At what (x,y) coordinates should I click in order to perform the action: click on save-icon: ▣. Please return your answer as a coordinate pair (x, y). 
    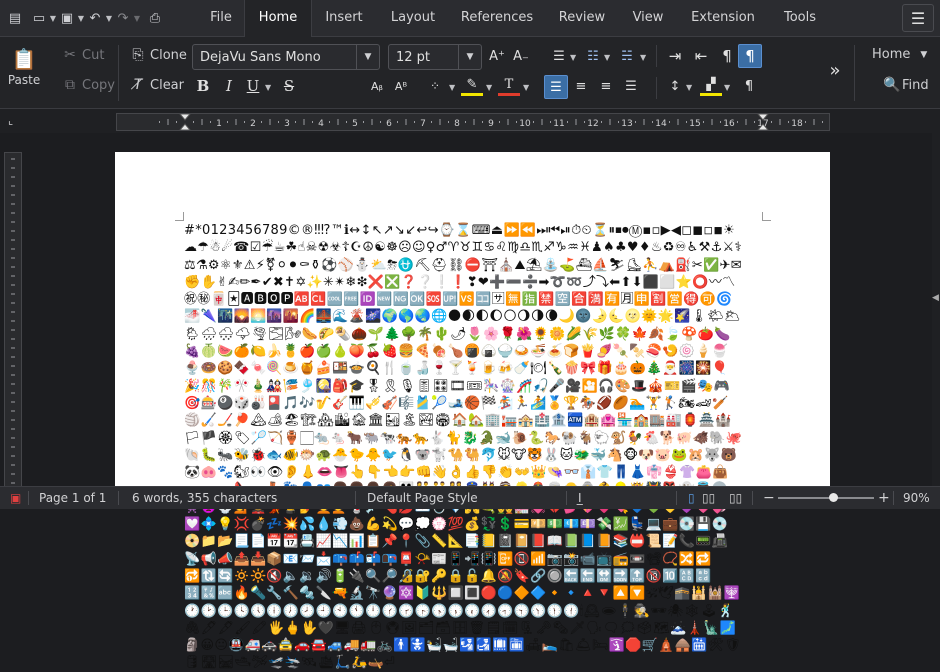
    Looking at the image, I should click on (67, 18).